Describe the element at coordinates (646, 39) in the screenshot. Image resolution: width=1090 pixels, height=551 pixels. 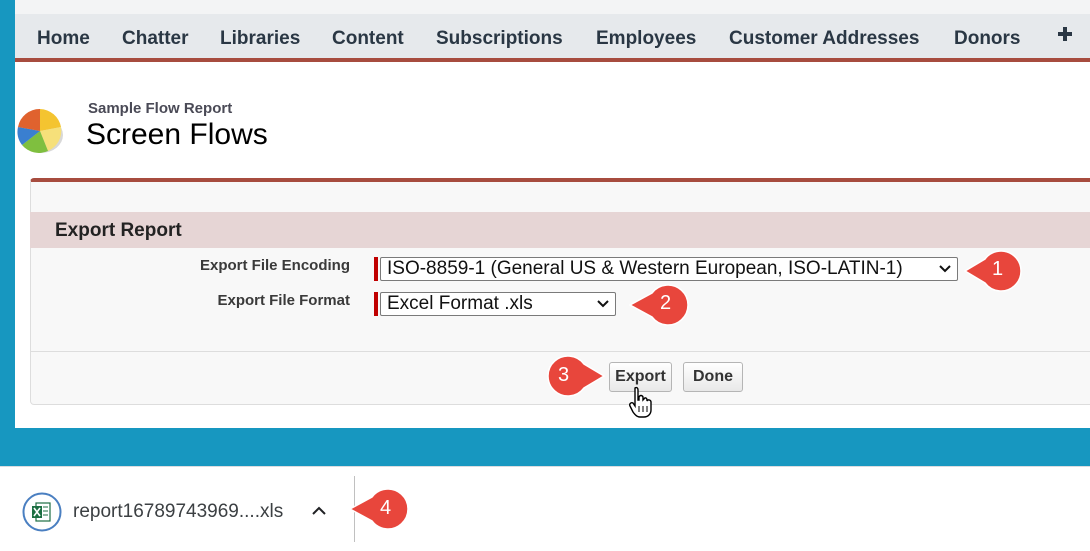
I see `tab-employees: Employees` at that location.